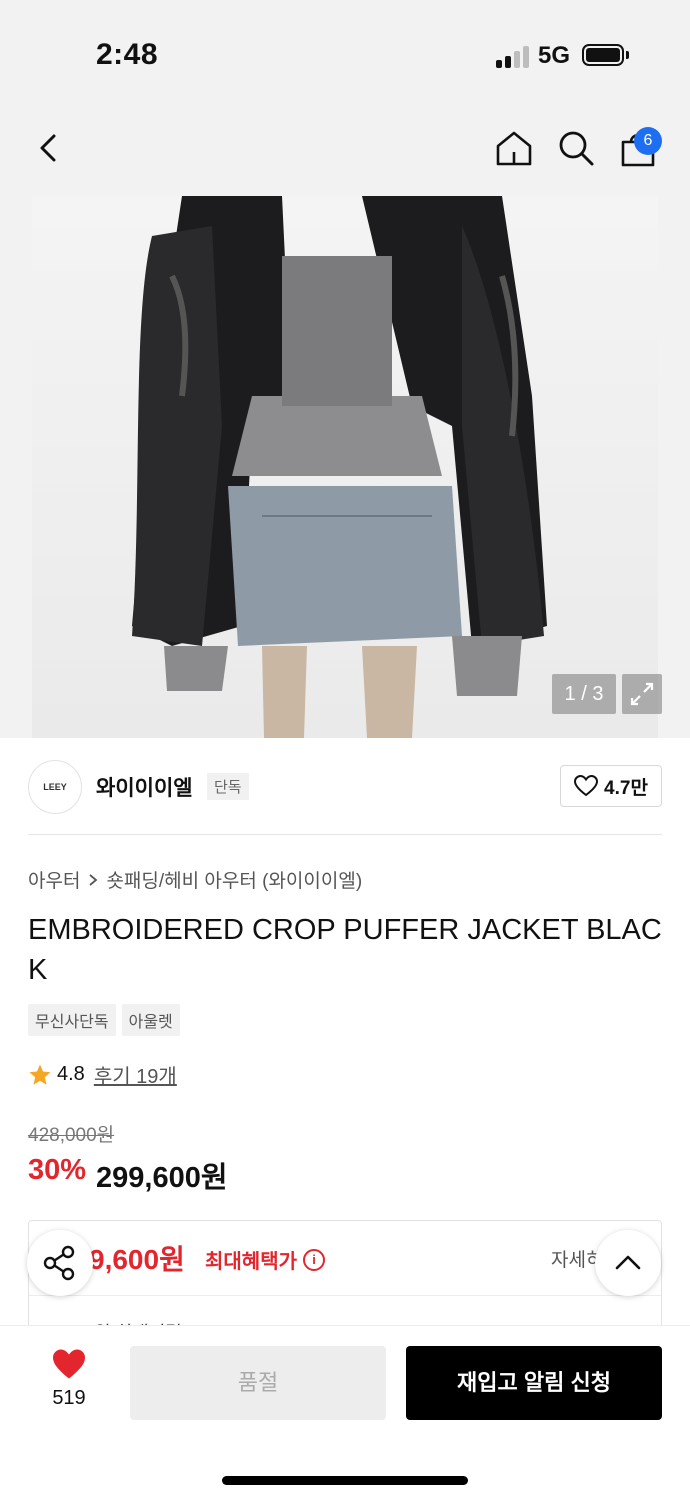  What do you see at coordinates (345, 950) in the screenshot?
I see `product-title: EMBROIDERED CROP PUFFER JACKET BLACK` at bounding box center [345, 950].